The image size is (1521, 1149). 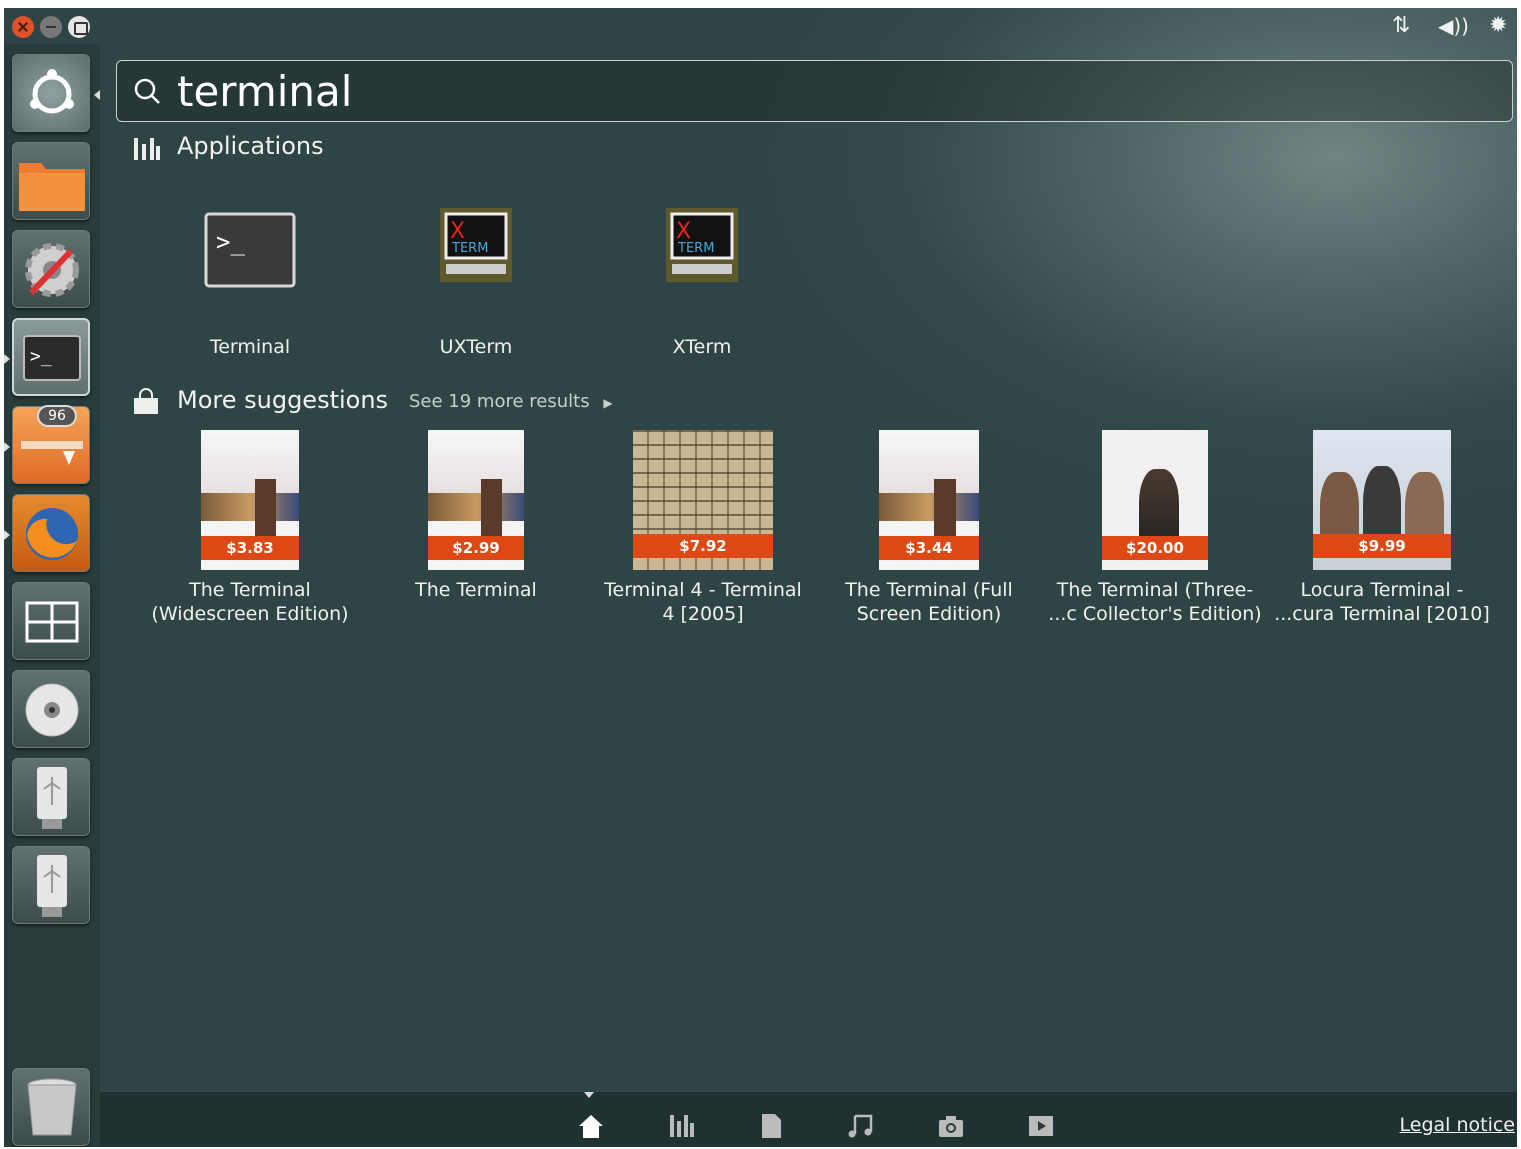 I want to click on suggestion-title-line2: (Widescreen Edition), so click(x=250, y=614).